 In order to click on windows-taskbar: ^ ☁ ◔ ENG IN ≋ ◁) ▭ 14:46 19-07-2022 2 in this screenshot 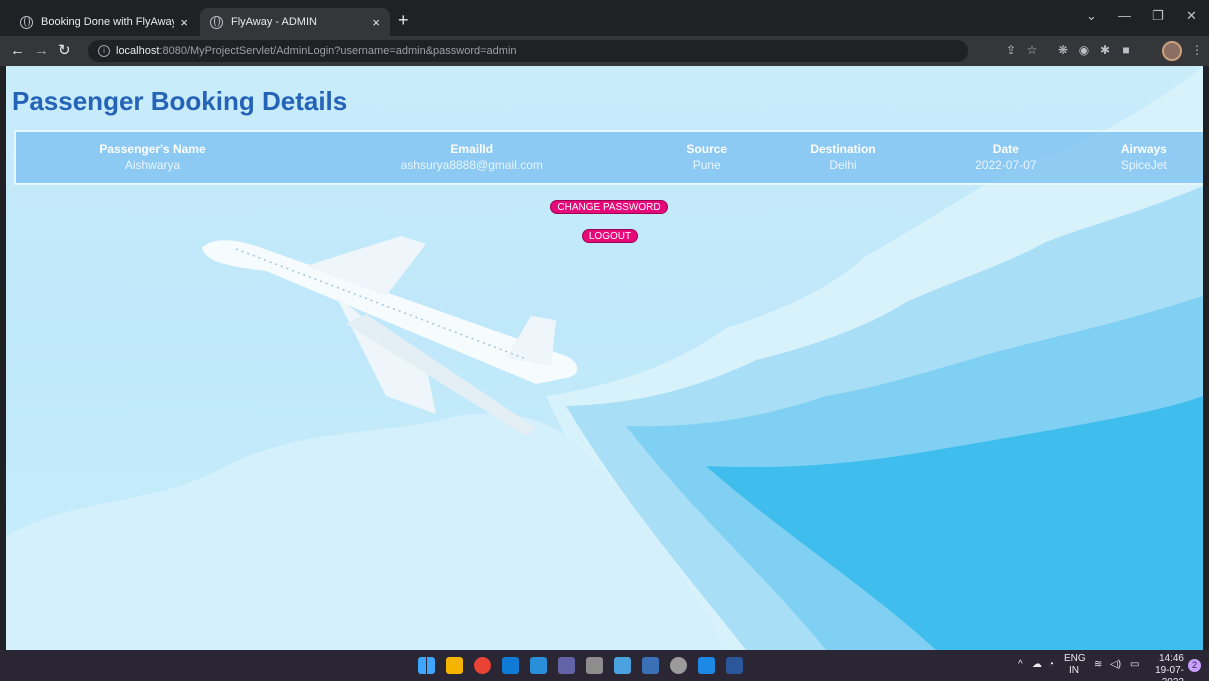, I will do `click(604, 665)`.